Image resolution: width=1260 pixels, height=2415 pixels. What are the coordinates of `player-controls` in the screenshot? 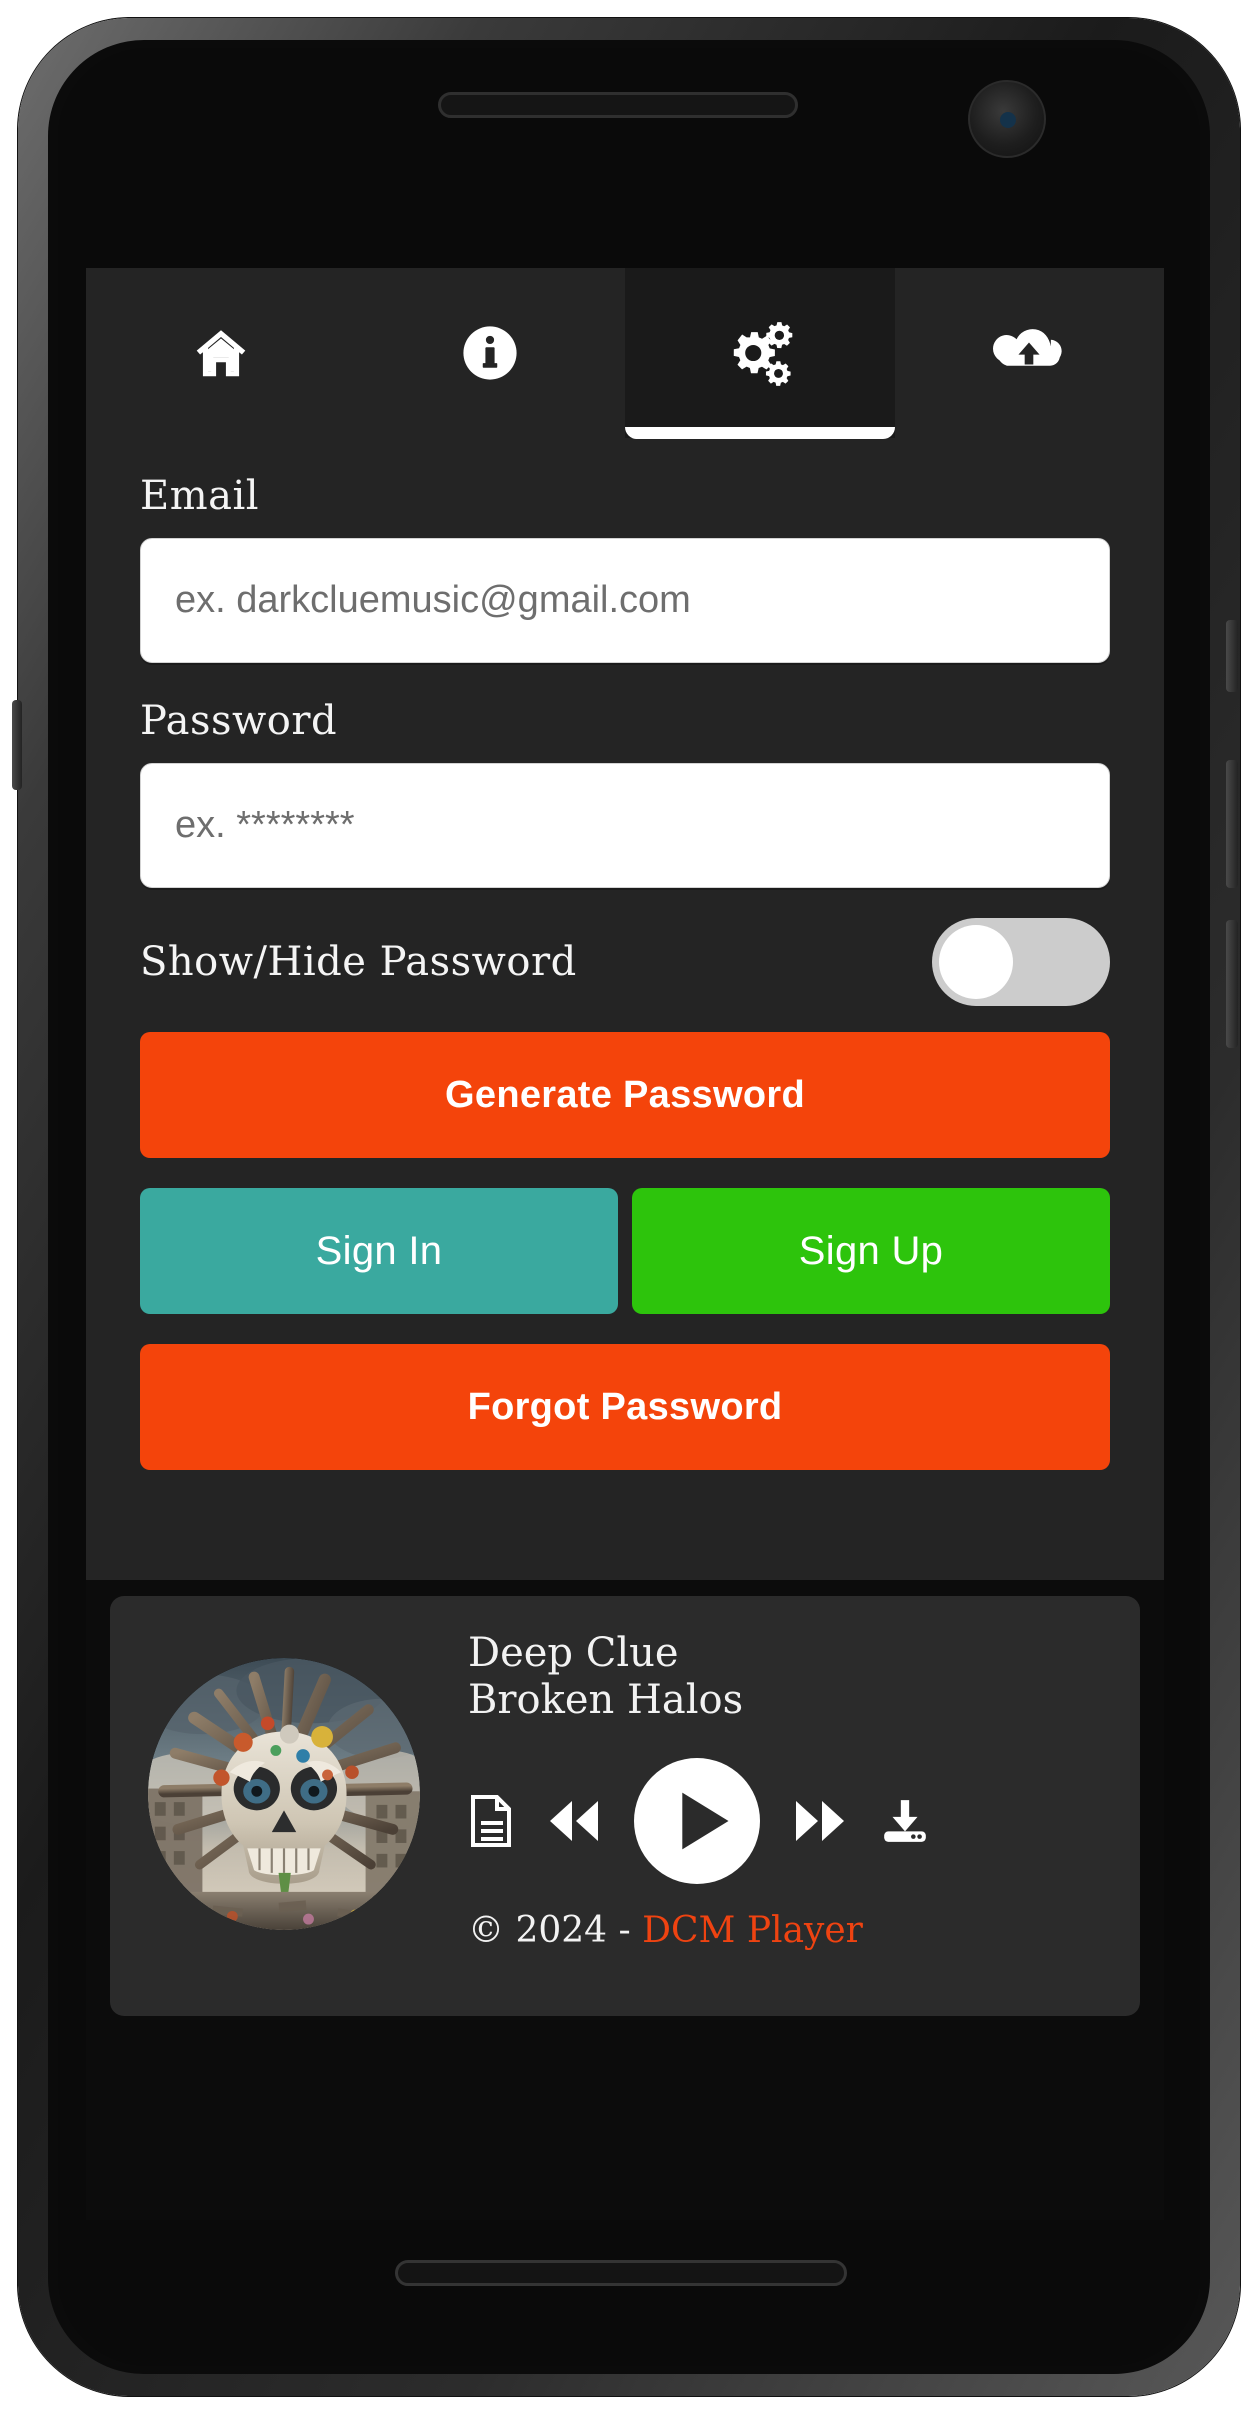 It's located at (790, 1821).